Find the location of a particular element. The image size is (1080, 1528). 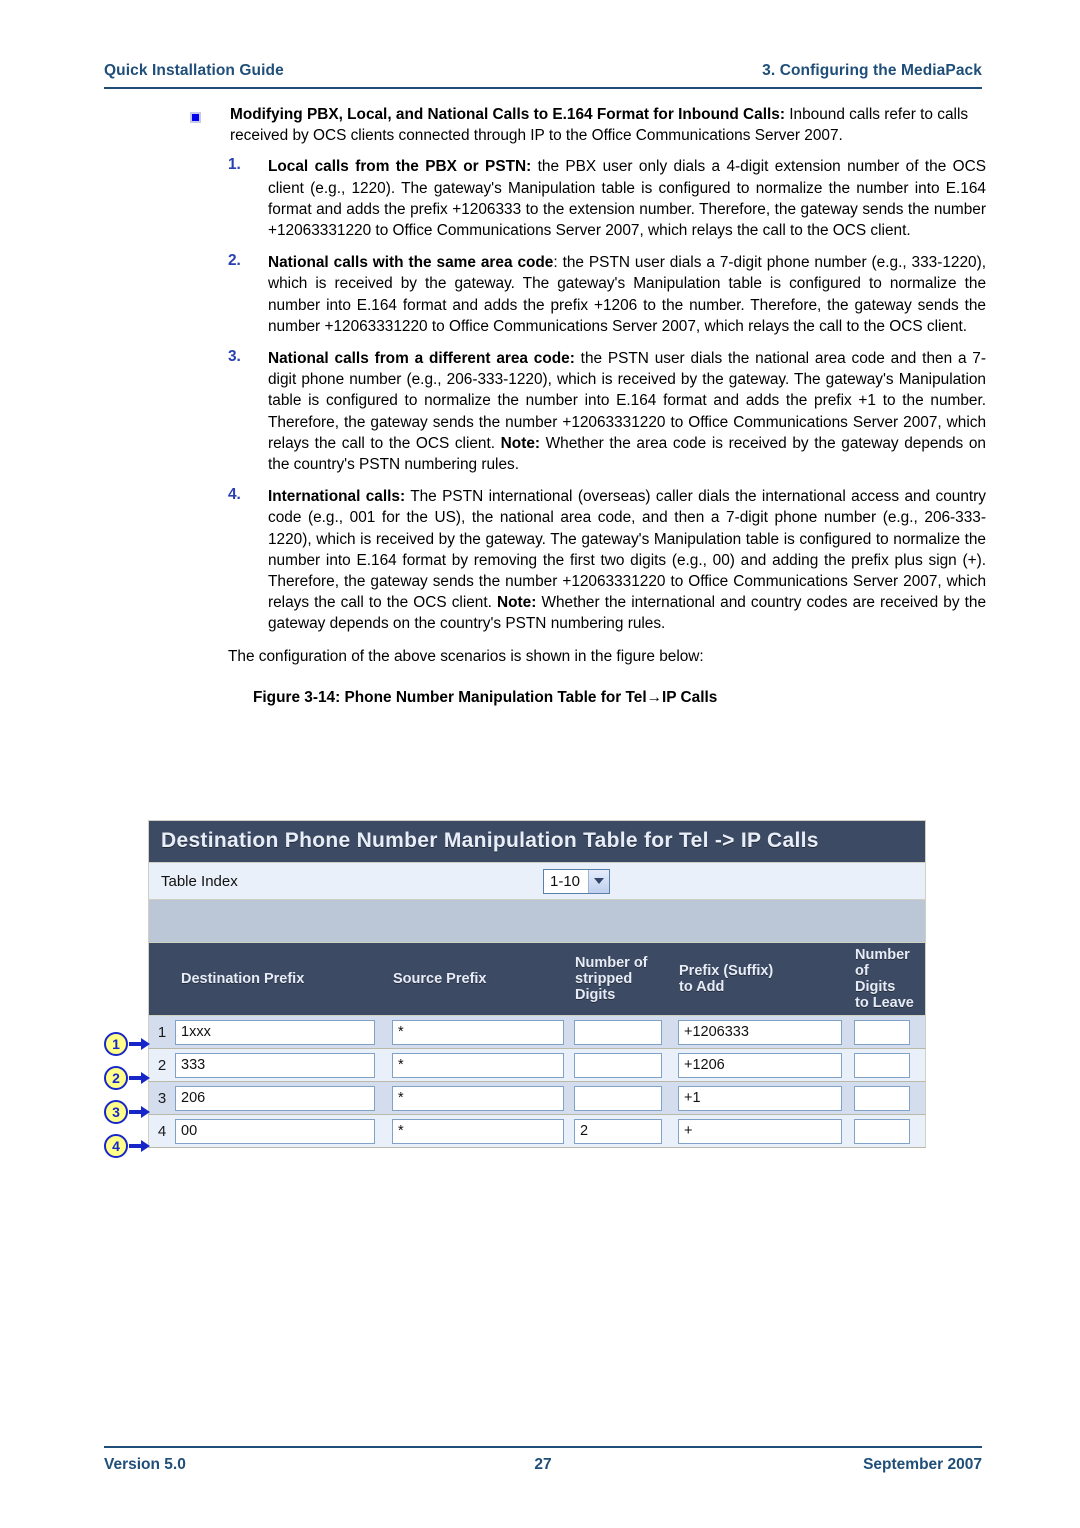

cell-destination-prefix: 1xxx is located at coordinates (281, 1032).